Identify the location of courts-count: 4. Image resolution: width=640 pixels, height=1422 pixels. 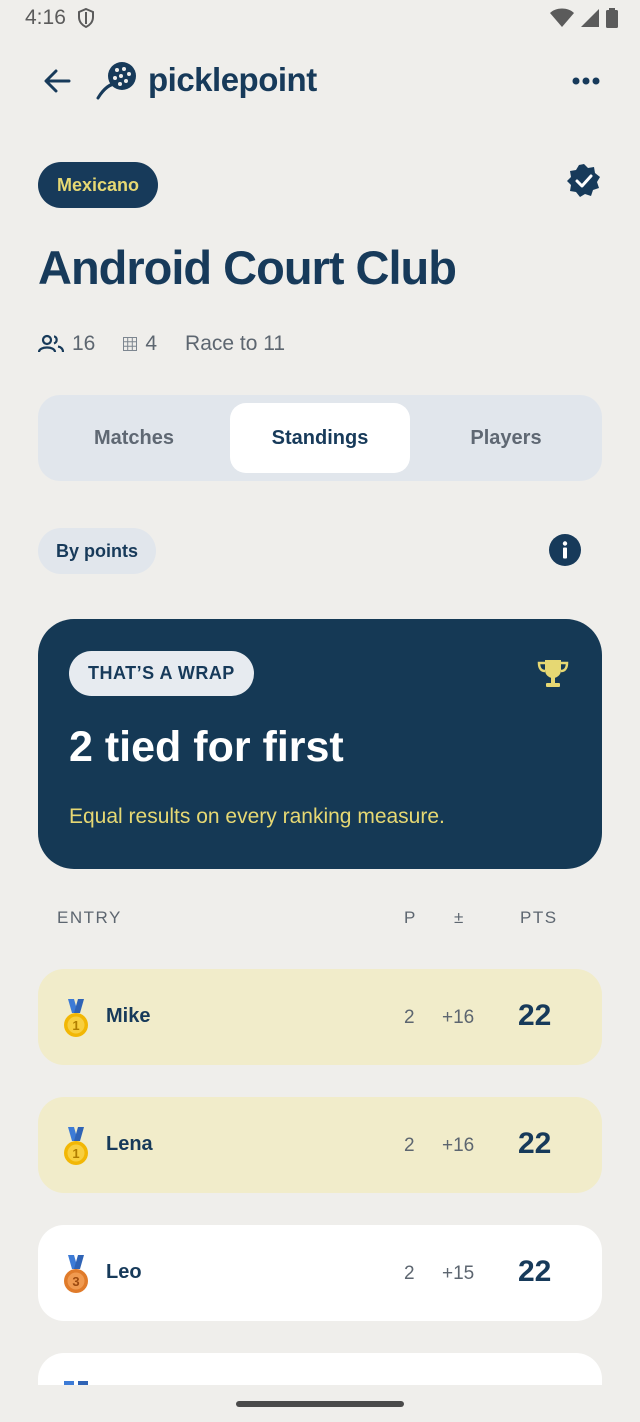
(140, 344).